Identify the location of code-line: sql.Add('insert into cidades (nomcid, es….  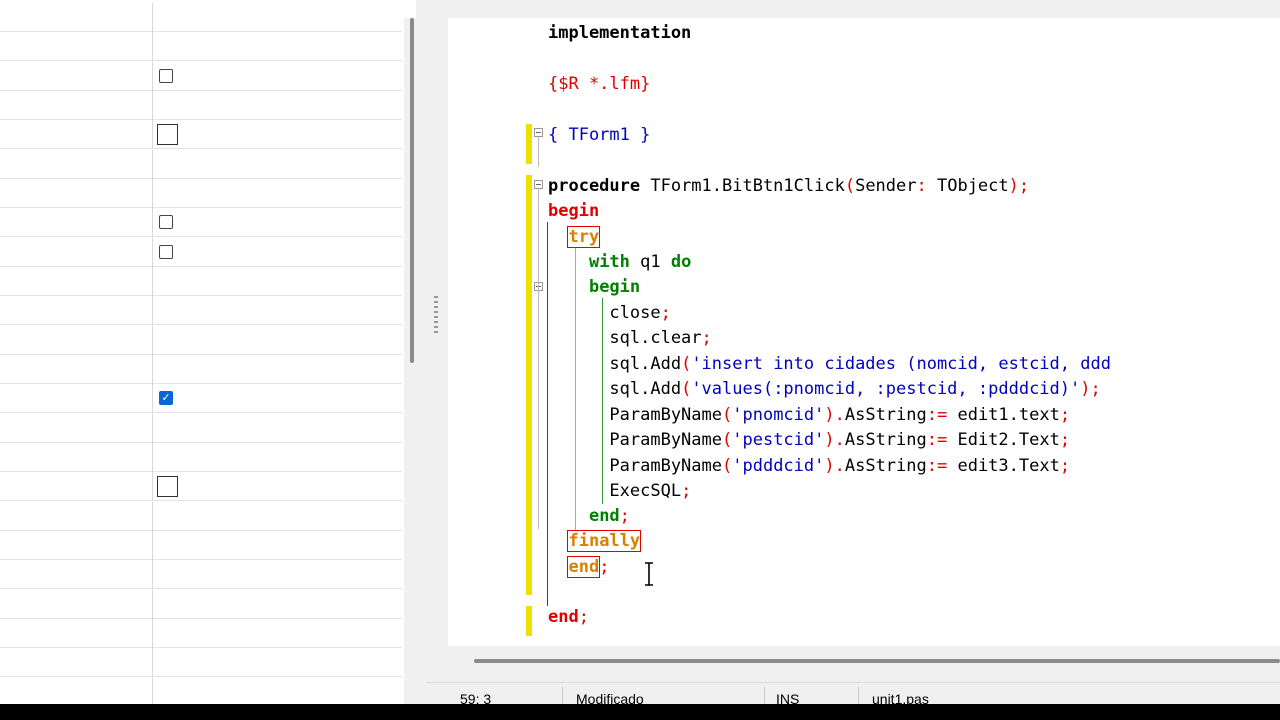
(829, 364).